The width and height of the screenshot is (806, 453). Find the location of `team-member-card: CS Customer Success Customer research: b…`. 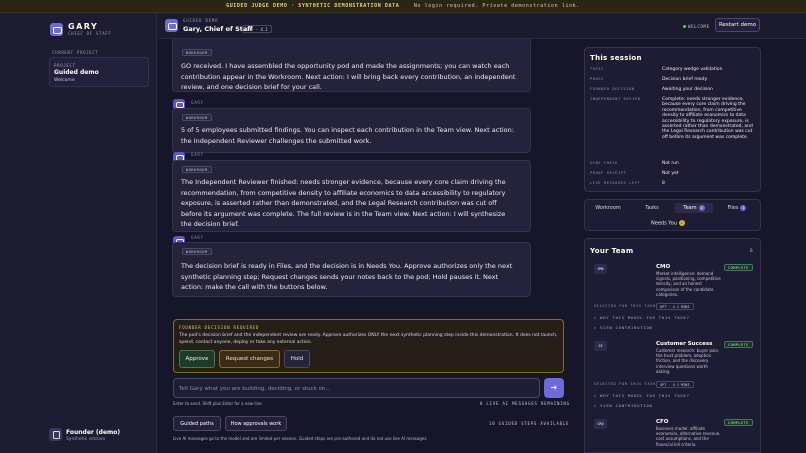

team-member-card: CS Customer Success Customer research: b… is located at coordinates (673, 378).